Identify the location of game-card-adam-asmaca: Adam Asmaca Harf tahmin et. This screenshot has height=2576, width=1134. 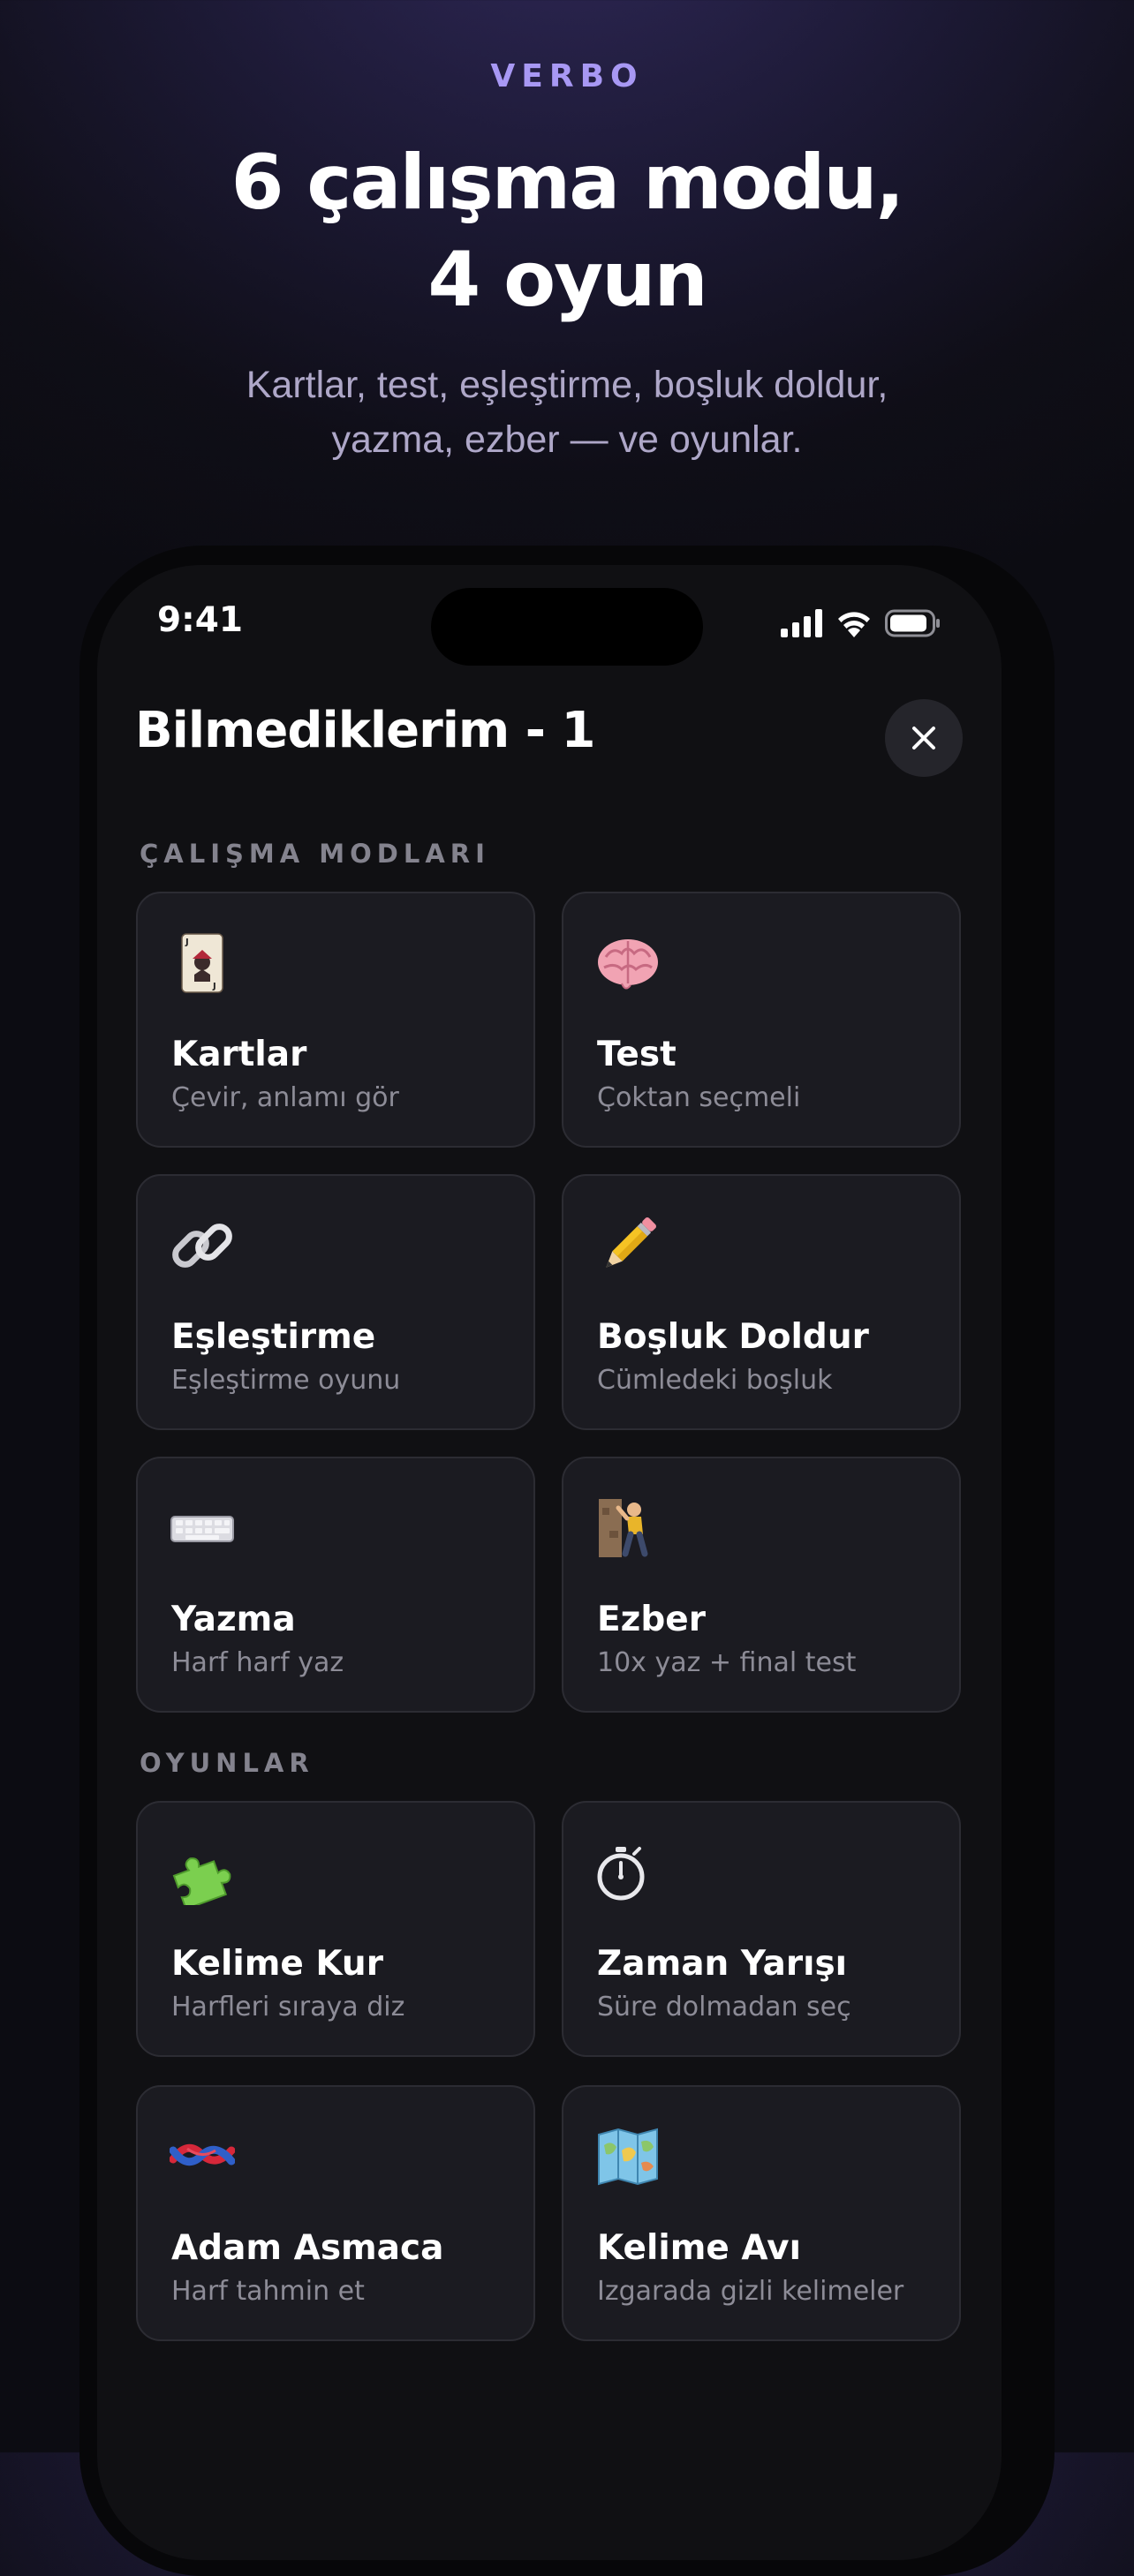
(335, 2213).